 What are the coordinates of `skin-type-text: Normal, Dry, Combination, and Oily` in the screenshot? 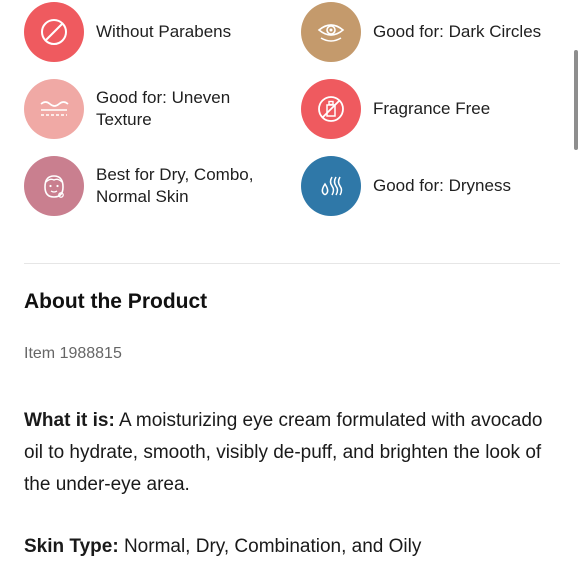 It's located at (270, 546).